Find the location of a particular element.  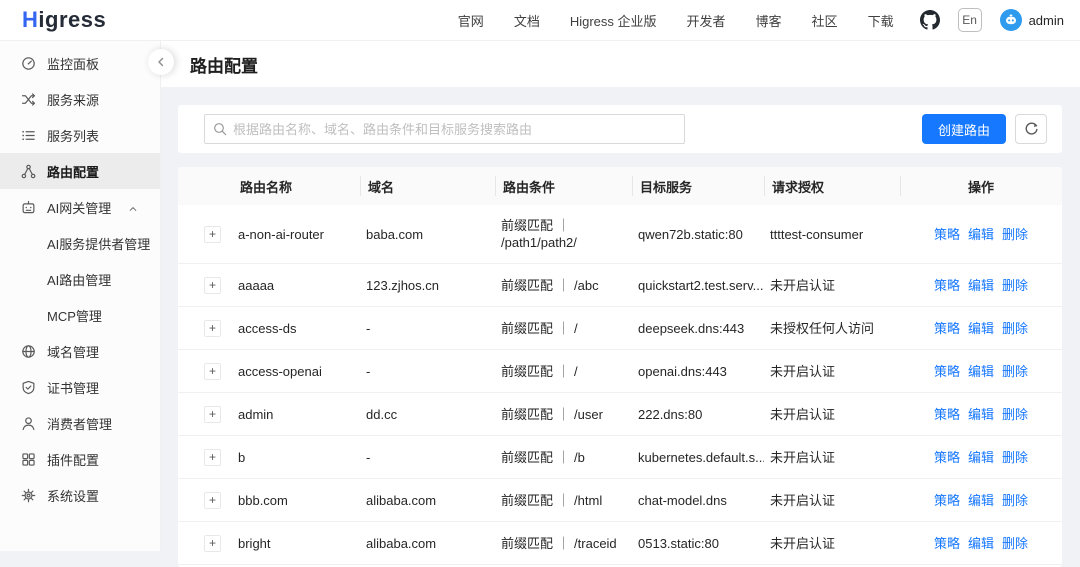

match-type: 前缀匹配 is located at coordinates (527, 371).